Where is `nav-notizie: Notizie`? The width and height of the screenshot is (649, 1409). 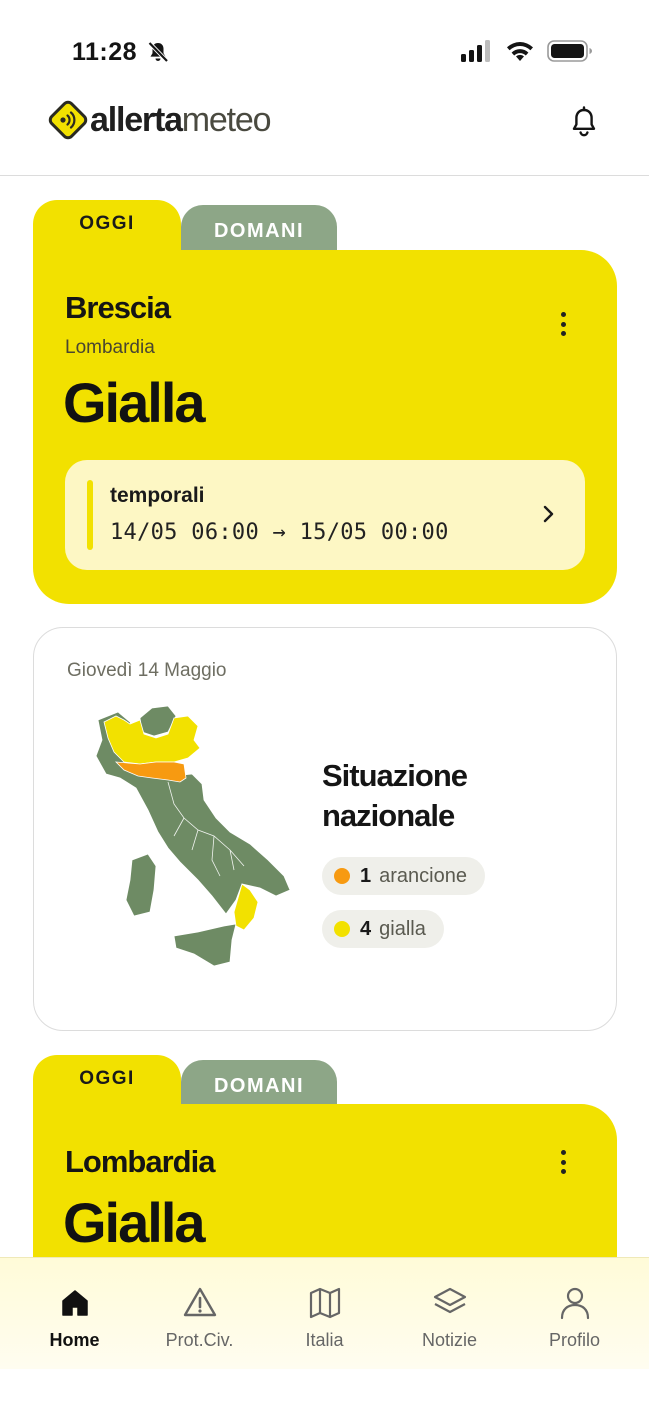
nav-notizie: Notizie is located at coordinates (450, 1304).